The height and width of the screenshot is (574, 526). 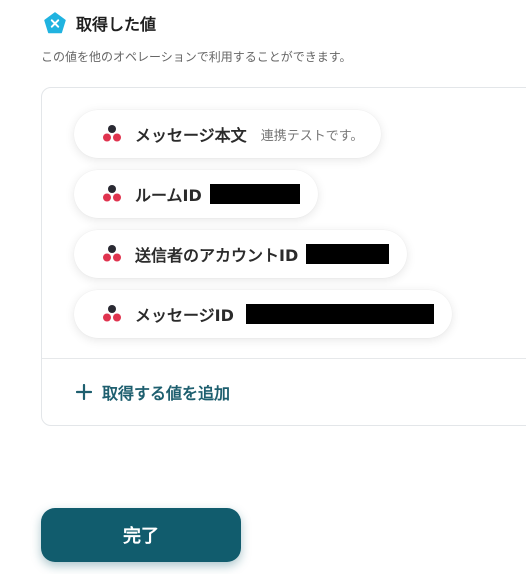 I want to click on section-header: 取得した値, so click(x=100, y=23).